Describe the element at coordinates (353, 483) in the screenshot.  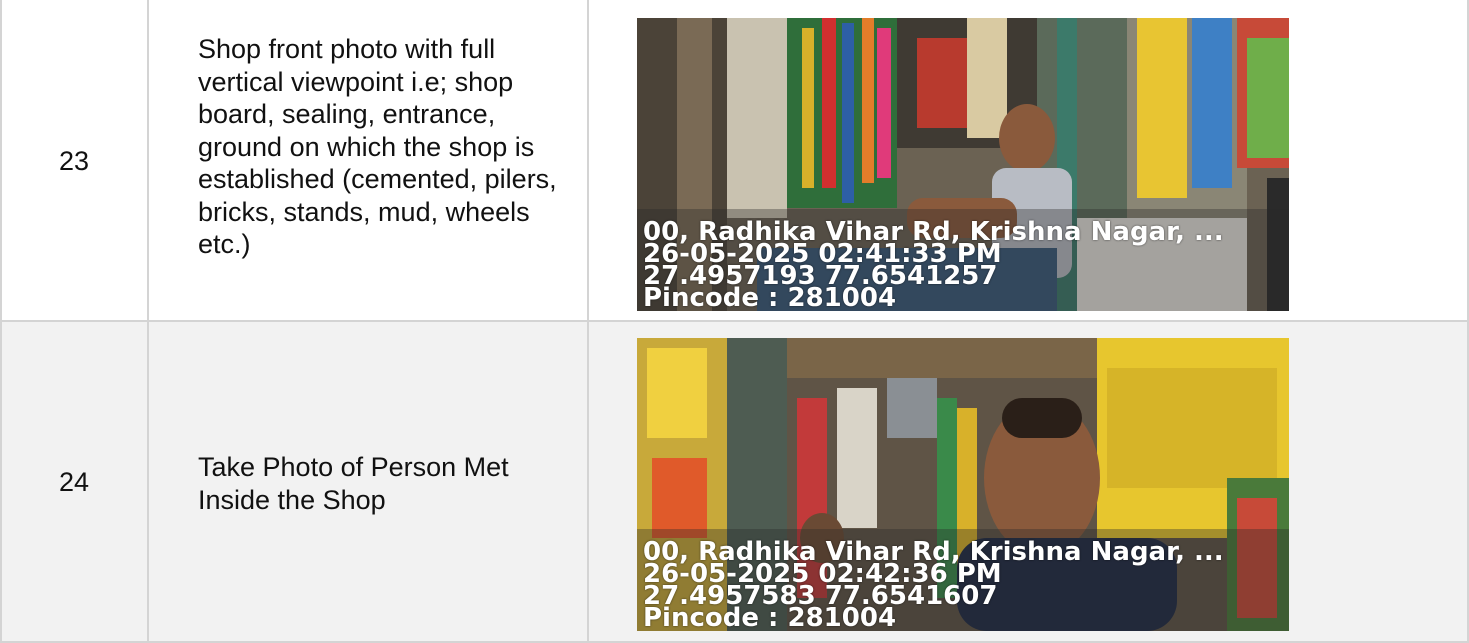
I see `row-description: Take Photo of Person Met Inside the Shop` at that location.